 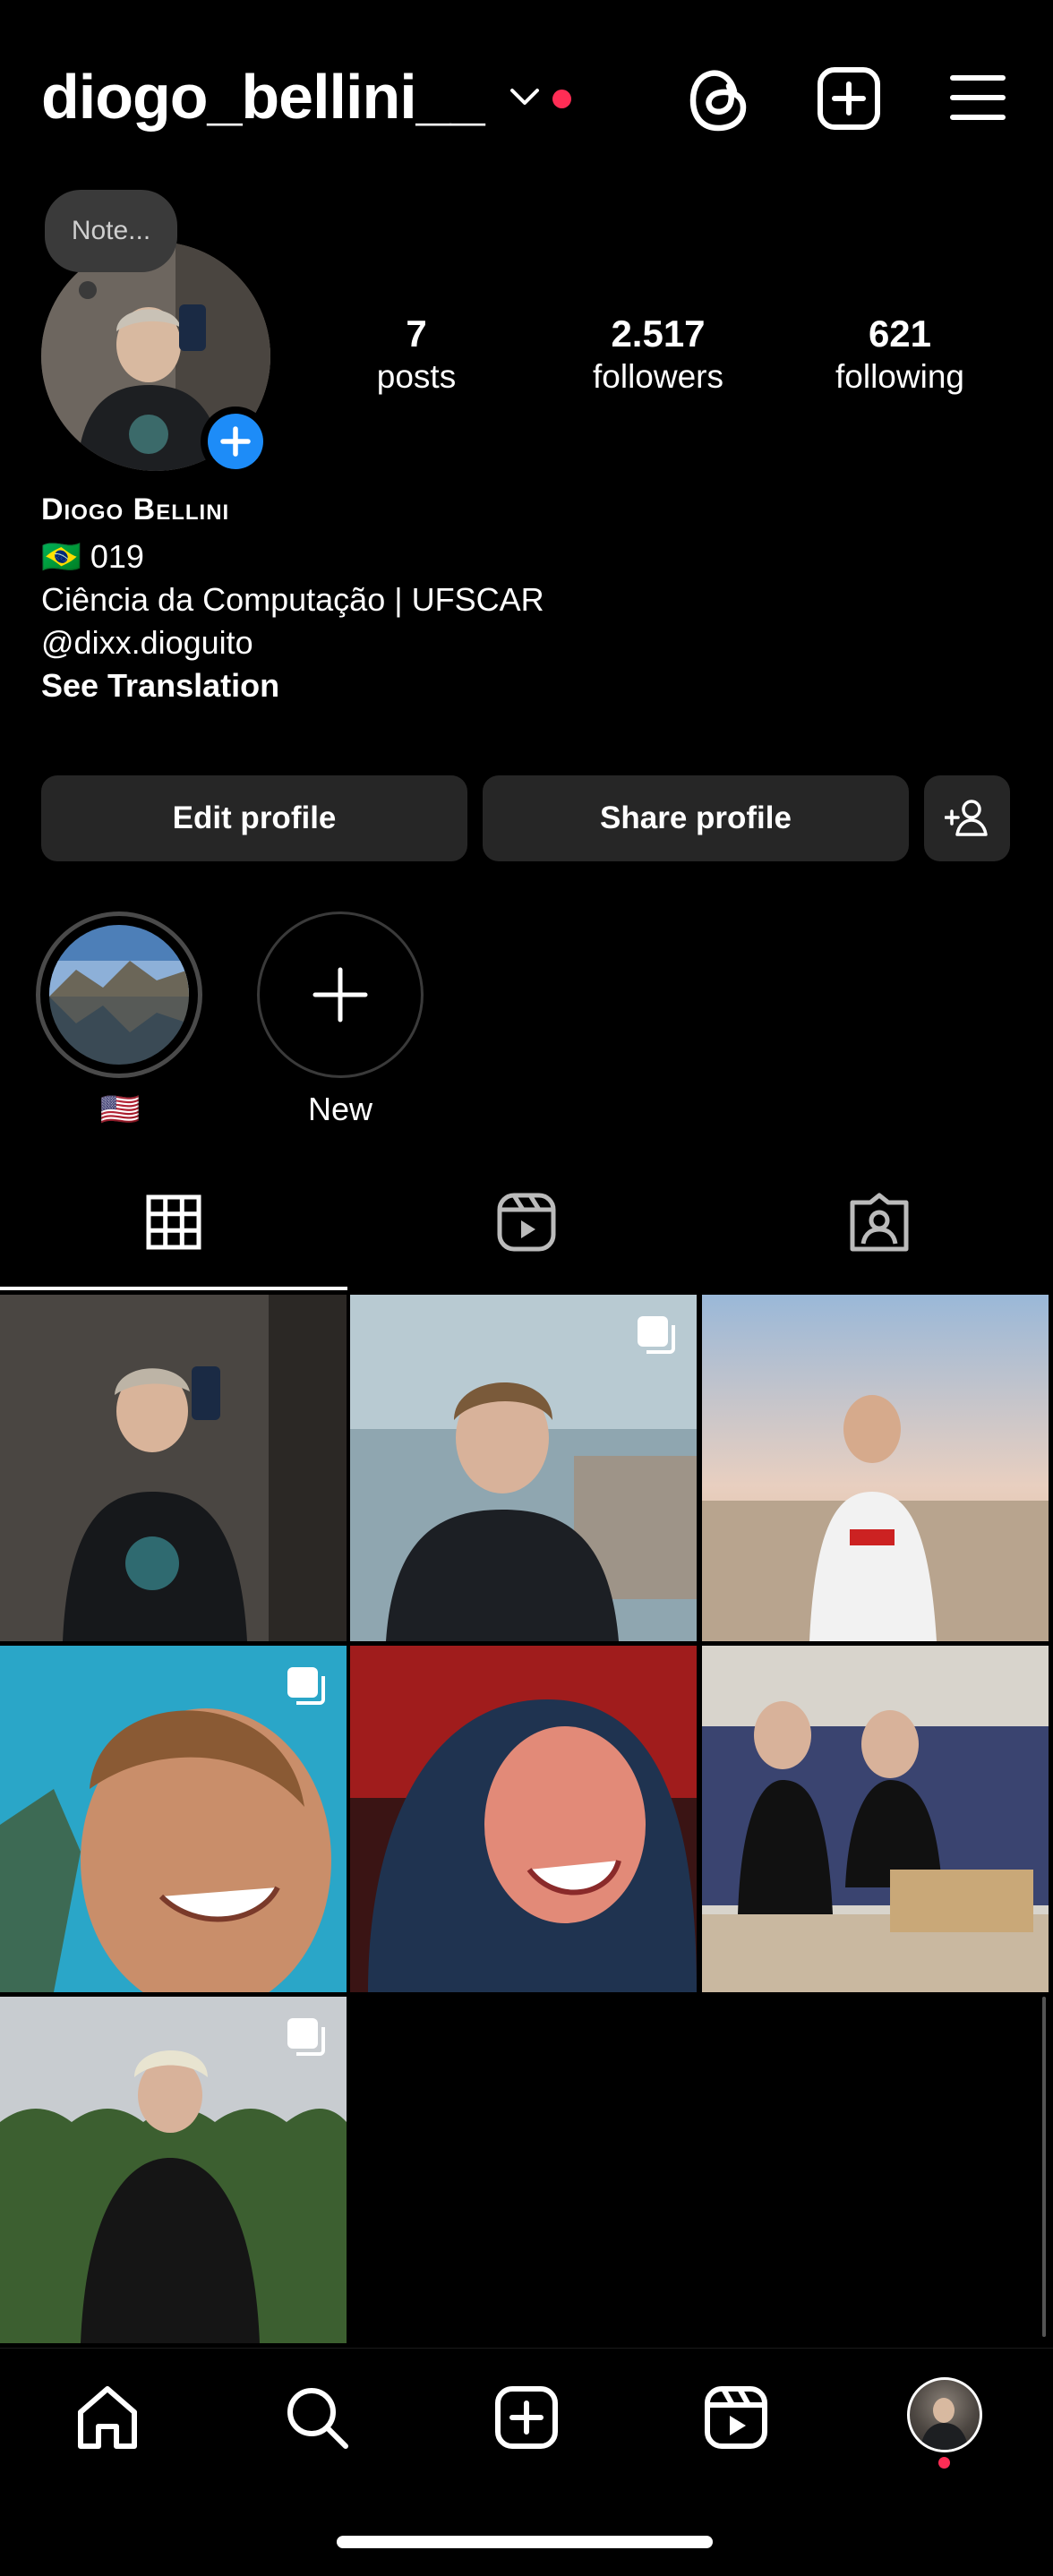 I want to click on highlight-story, so click(x=119, y=994).